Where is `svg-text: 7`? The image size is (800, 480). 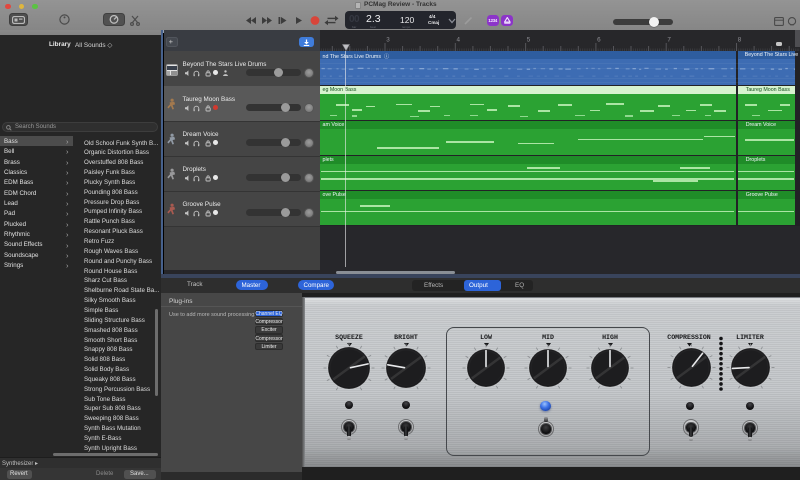
svg-text: 7 is located at coordinates (669, 40).